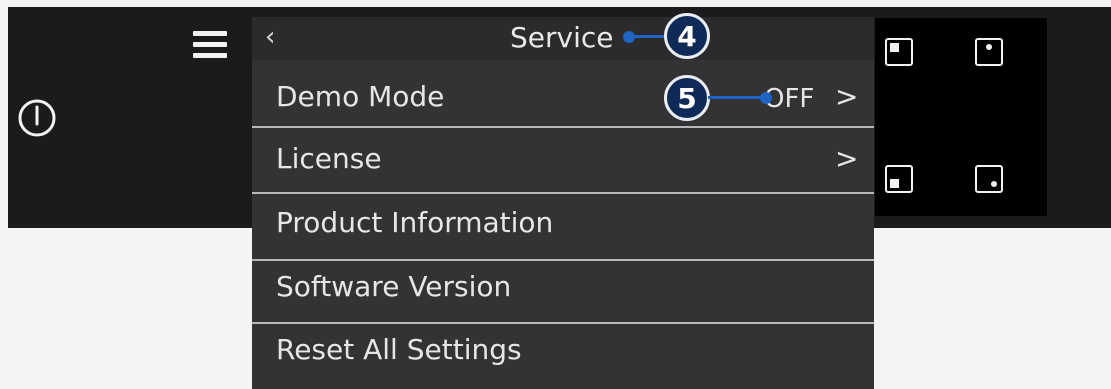  What do you see at coordinates (766, 98) in the screenshot?
I see `callout-dot` at bounding box center [766, 98].